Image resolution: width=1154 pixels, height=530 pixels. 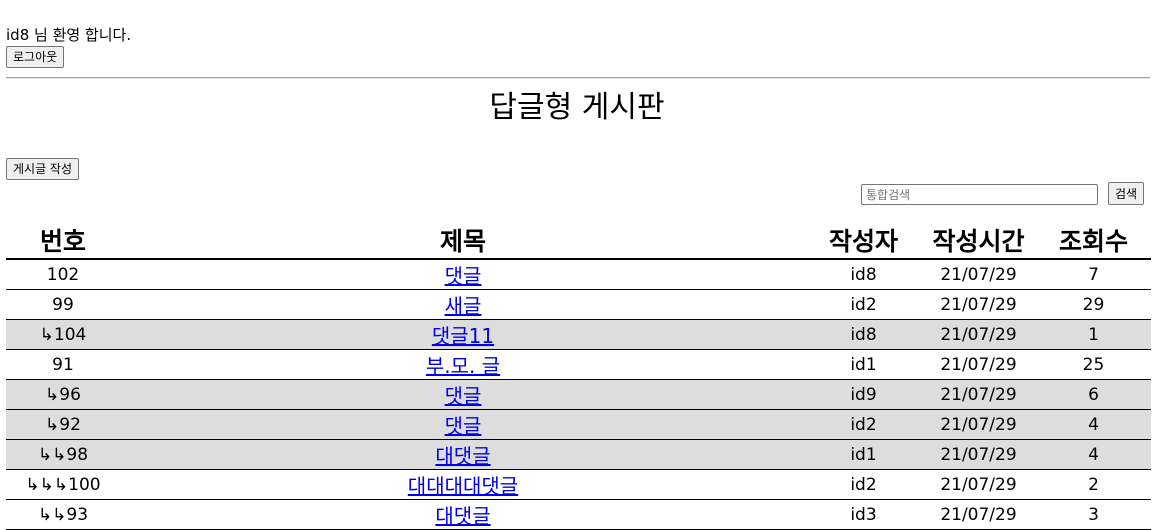 What do you see at coordinates (1093, 484) in the screenshot?
I see `post-views: 2` at bounding box center [1093, 484].